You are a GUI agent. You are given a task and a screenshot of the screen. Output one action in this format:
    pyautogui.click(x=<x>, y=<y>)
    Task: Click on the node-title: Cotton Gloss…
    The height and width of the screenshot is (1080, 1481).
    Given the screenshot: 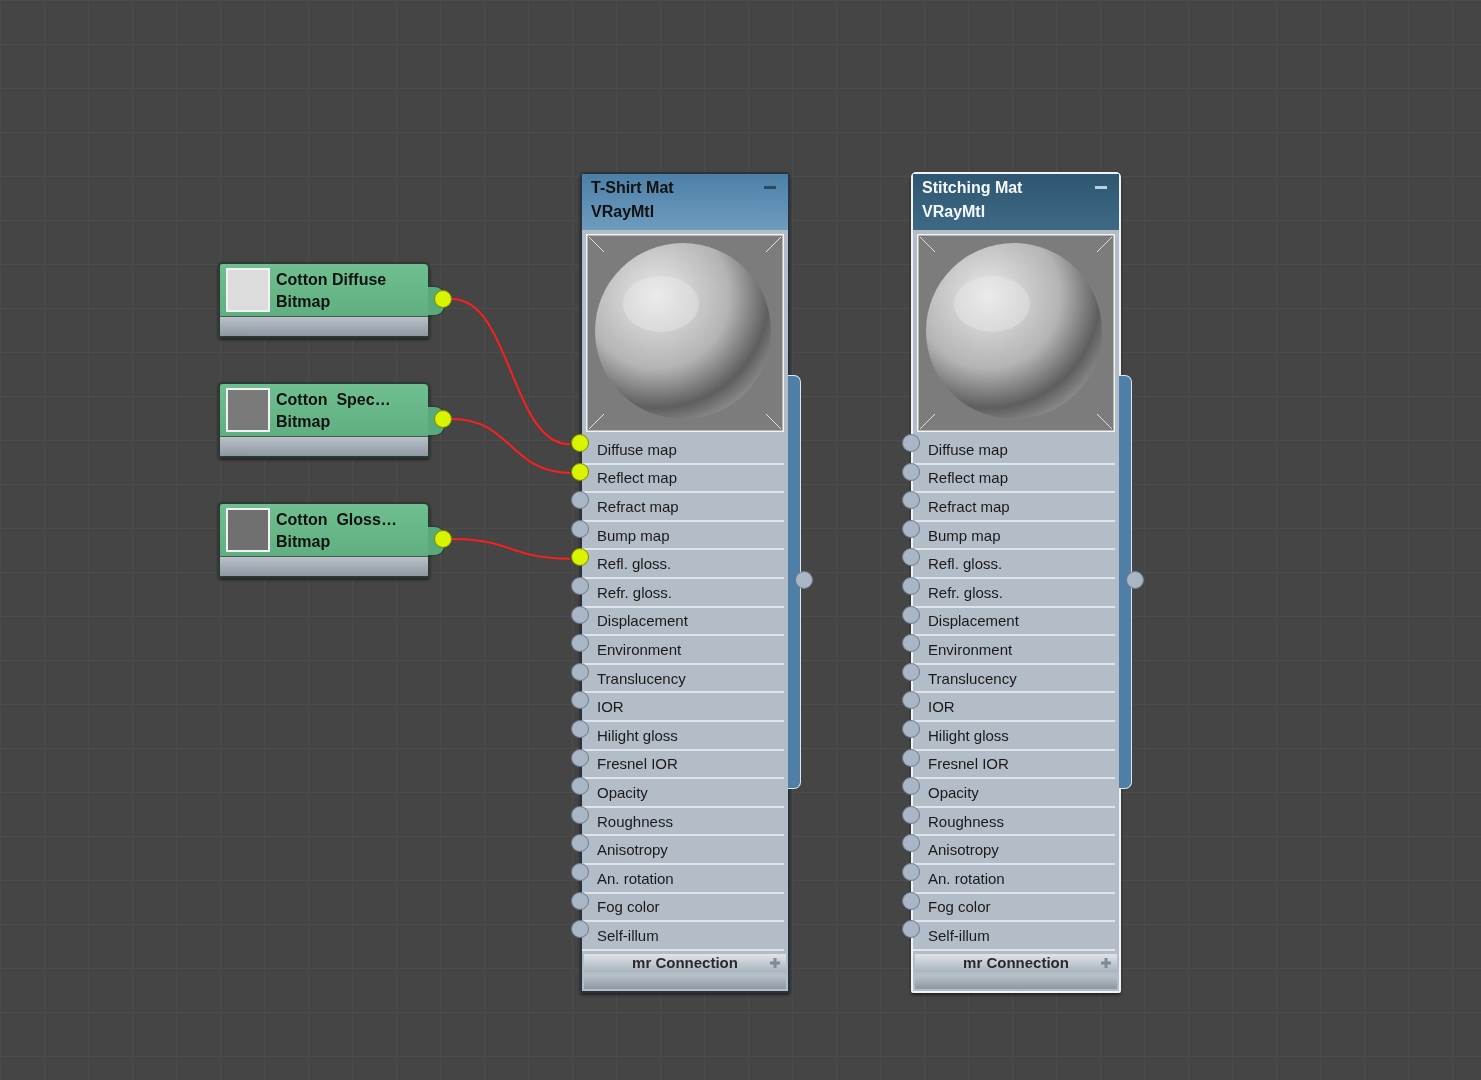 What is the action you would take?
    pyautogui.click(x=336, y=520)
    